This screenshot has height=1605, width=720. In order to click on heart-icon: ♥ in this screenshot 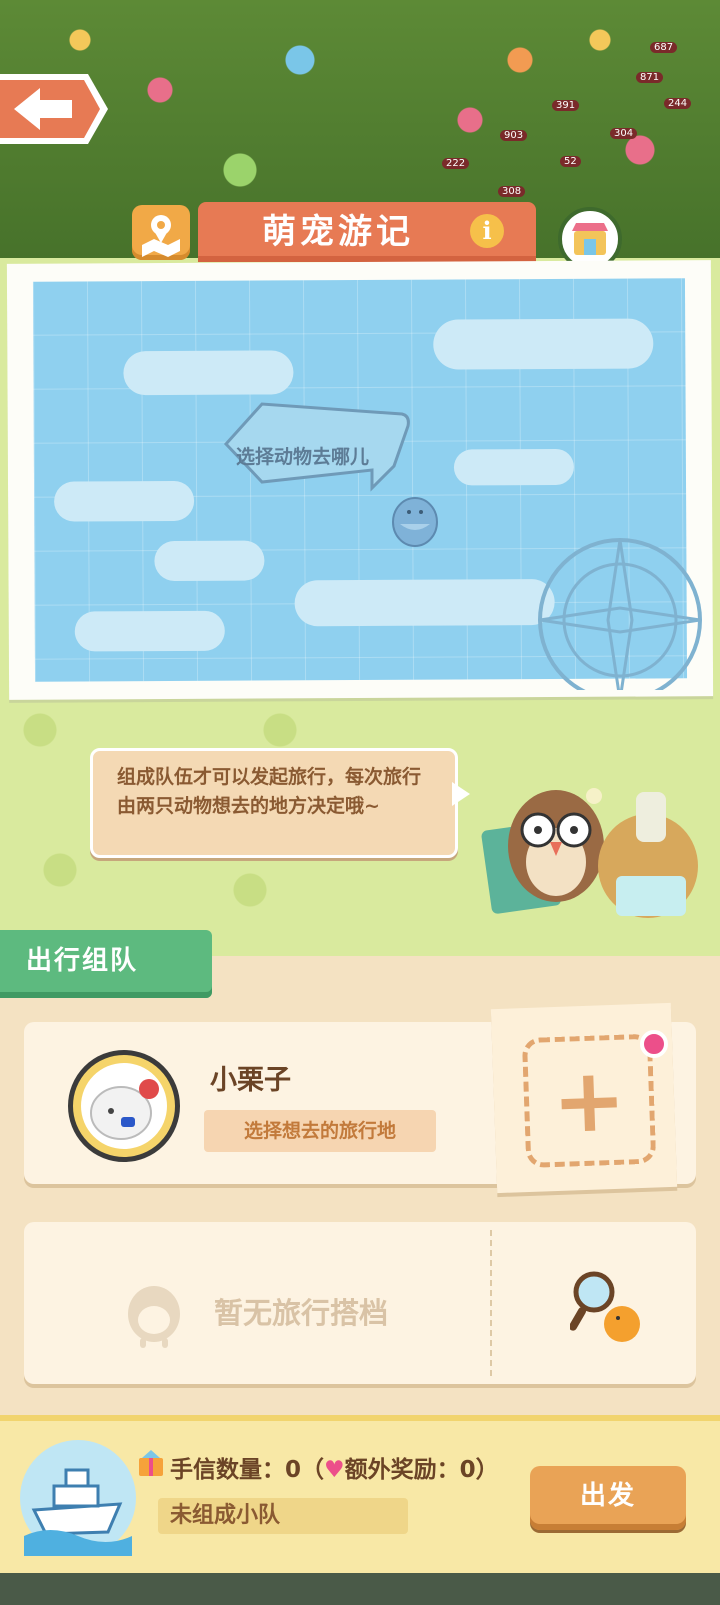, I will do `click(334, 1470)`.